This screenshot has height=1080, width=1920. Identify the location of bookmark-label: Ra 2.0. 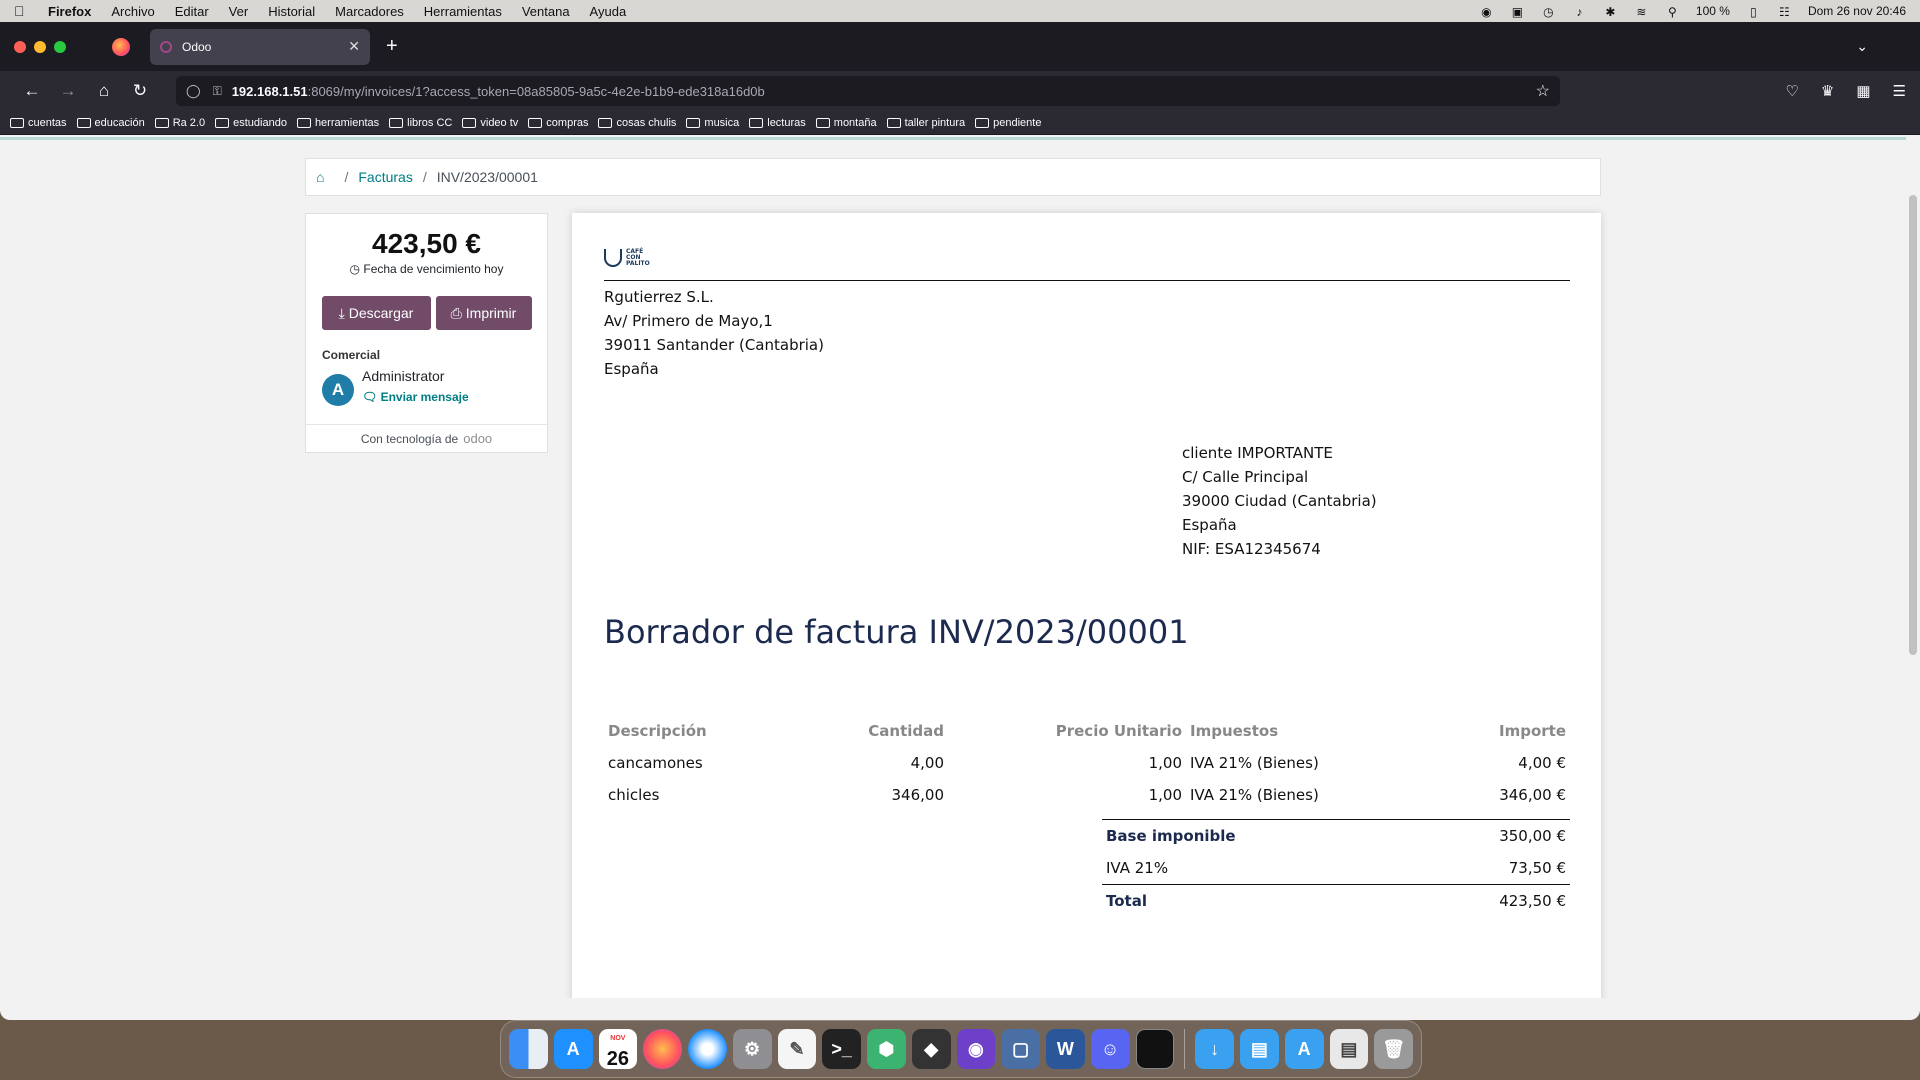
(189, 122).